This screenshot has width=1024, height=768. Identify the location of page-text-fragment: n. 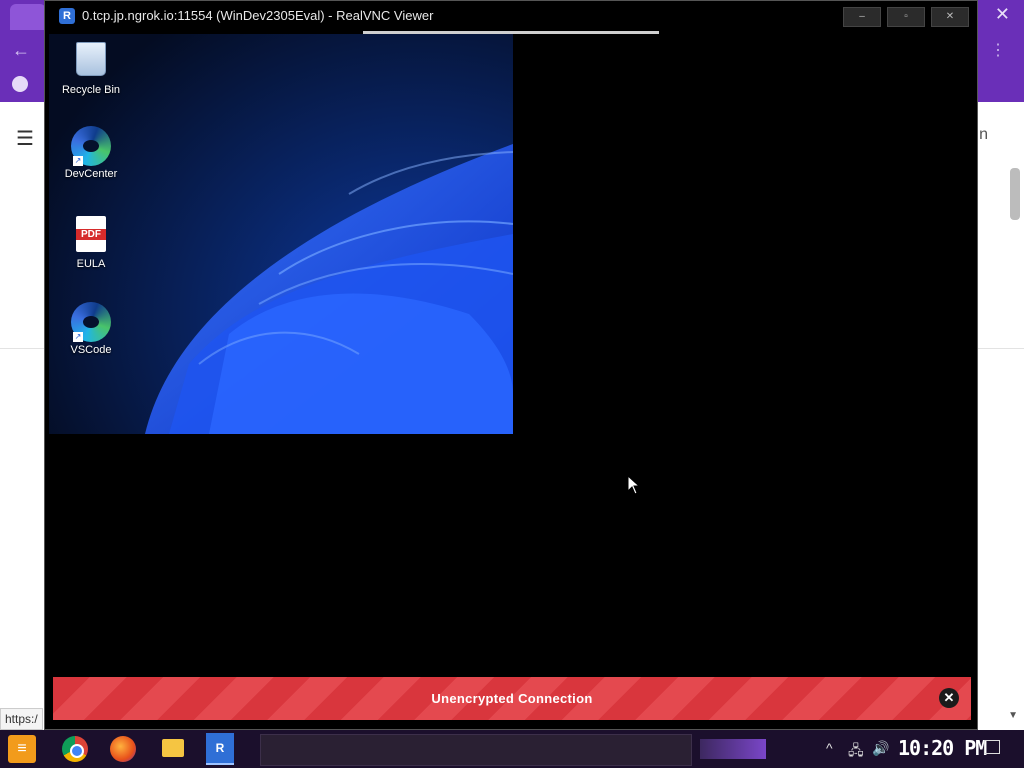
(983, 134).